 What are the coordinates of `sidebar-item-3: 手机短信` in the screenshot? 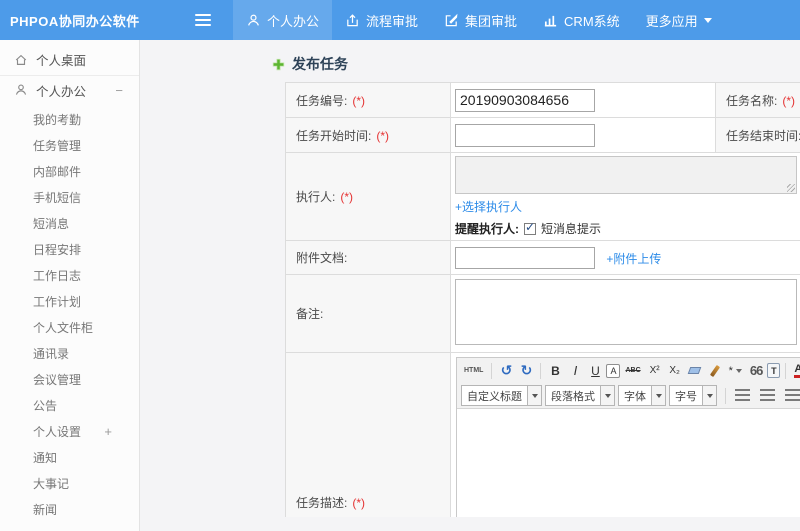 It's located at (69, 197).